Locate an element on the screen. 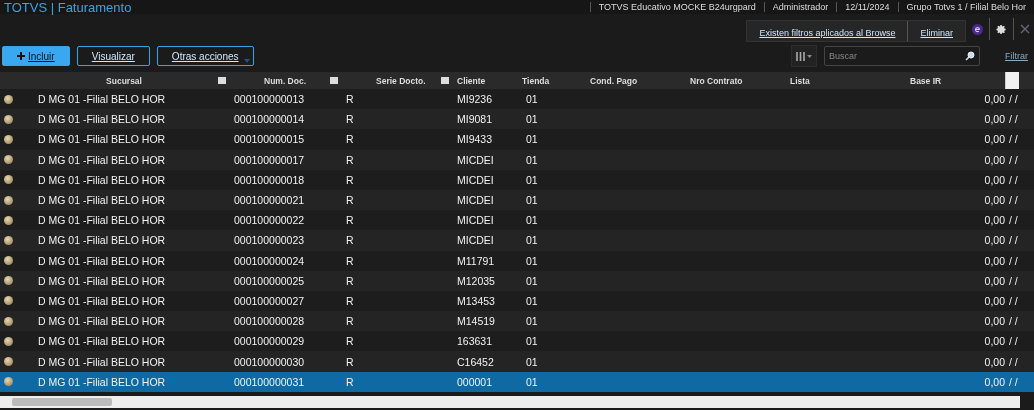  table-cell-text: MI9236 is located at coordinates (475, 99).